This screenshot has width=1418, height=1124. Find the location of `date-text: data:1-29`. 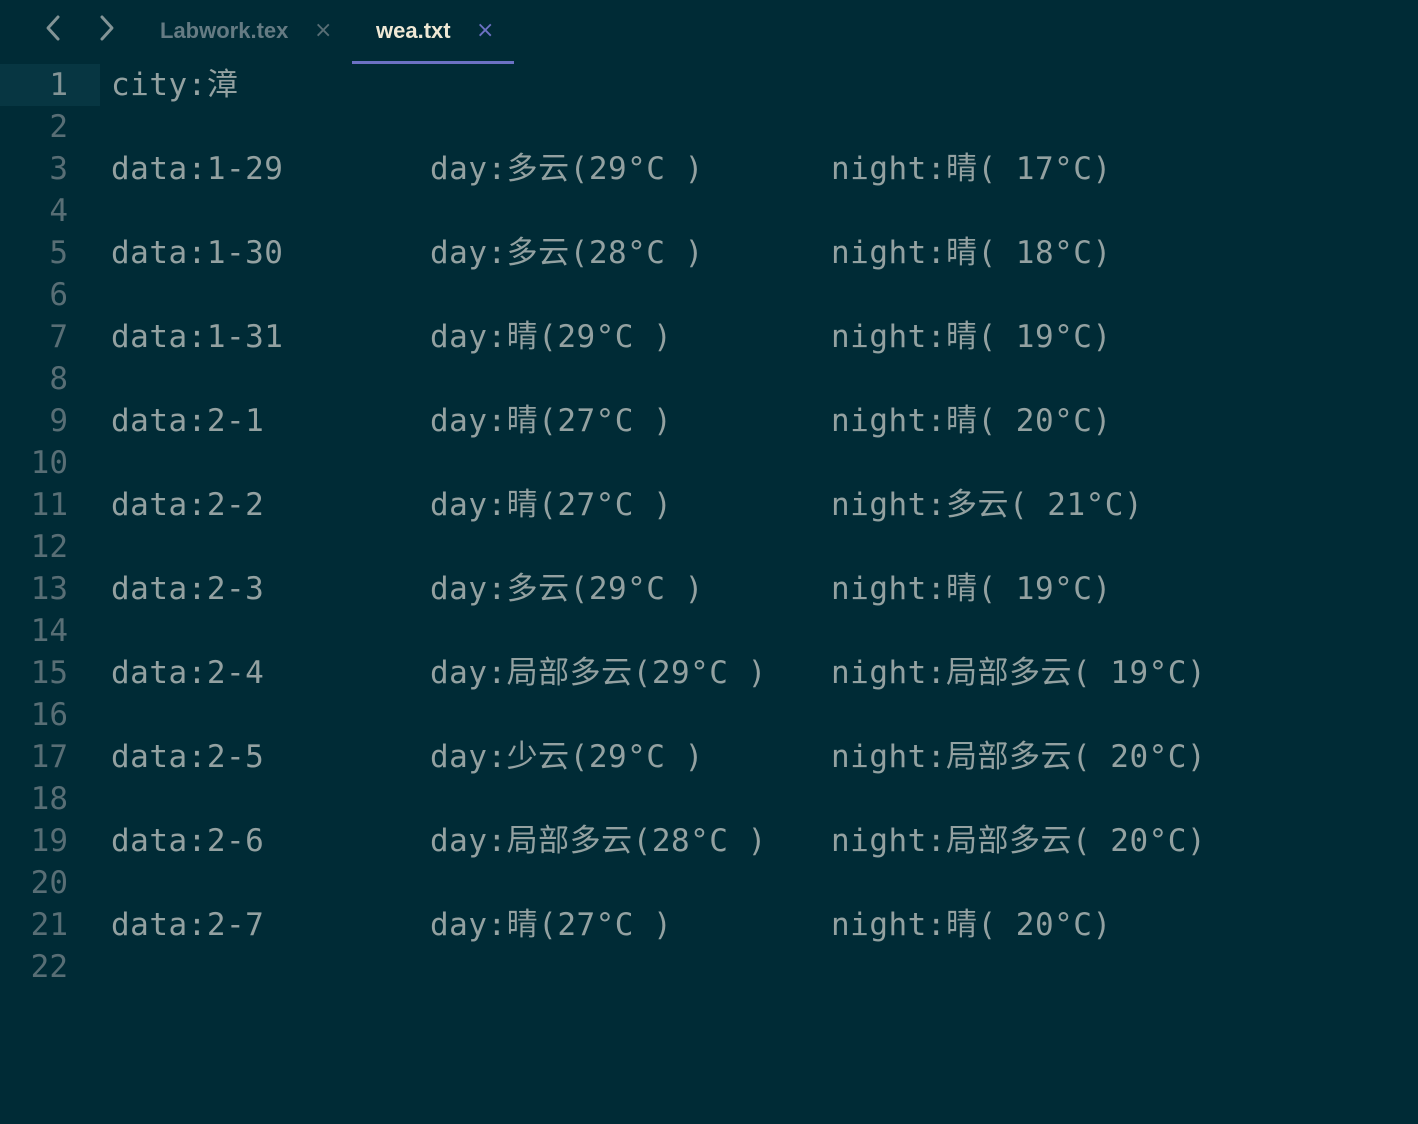

date-text: data:1-29 is located at coordinates (197, 169).